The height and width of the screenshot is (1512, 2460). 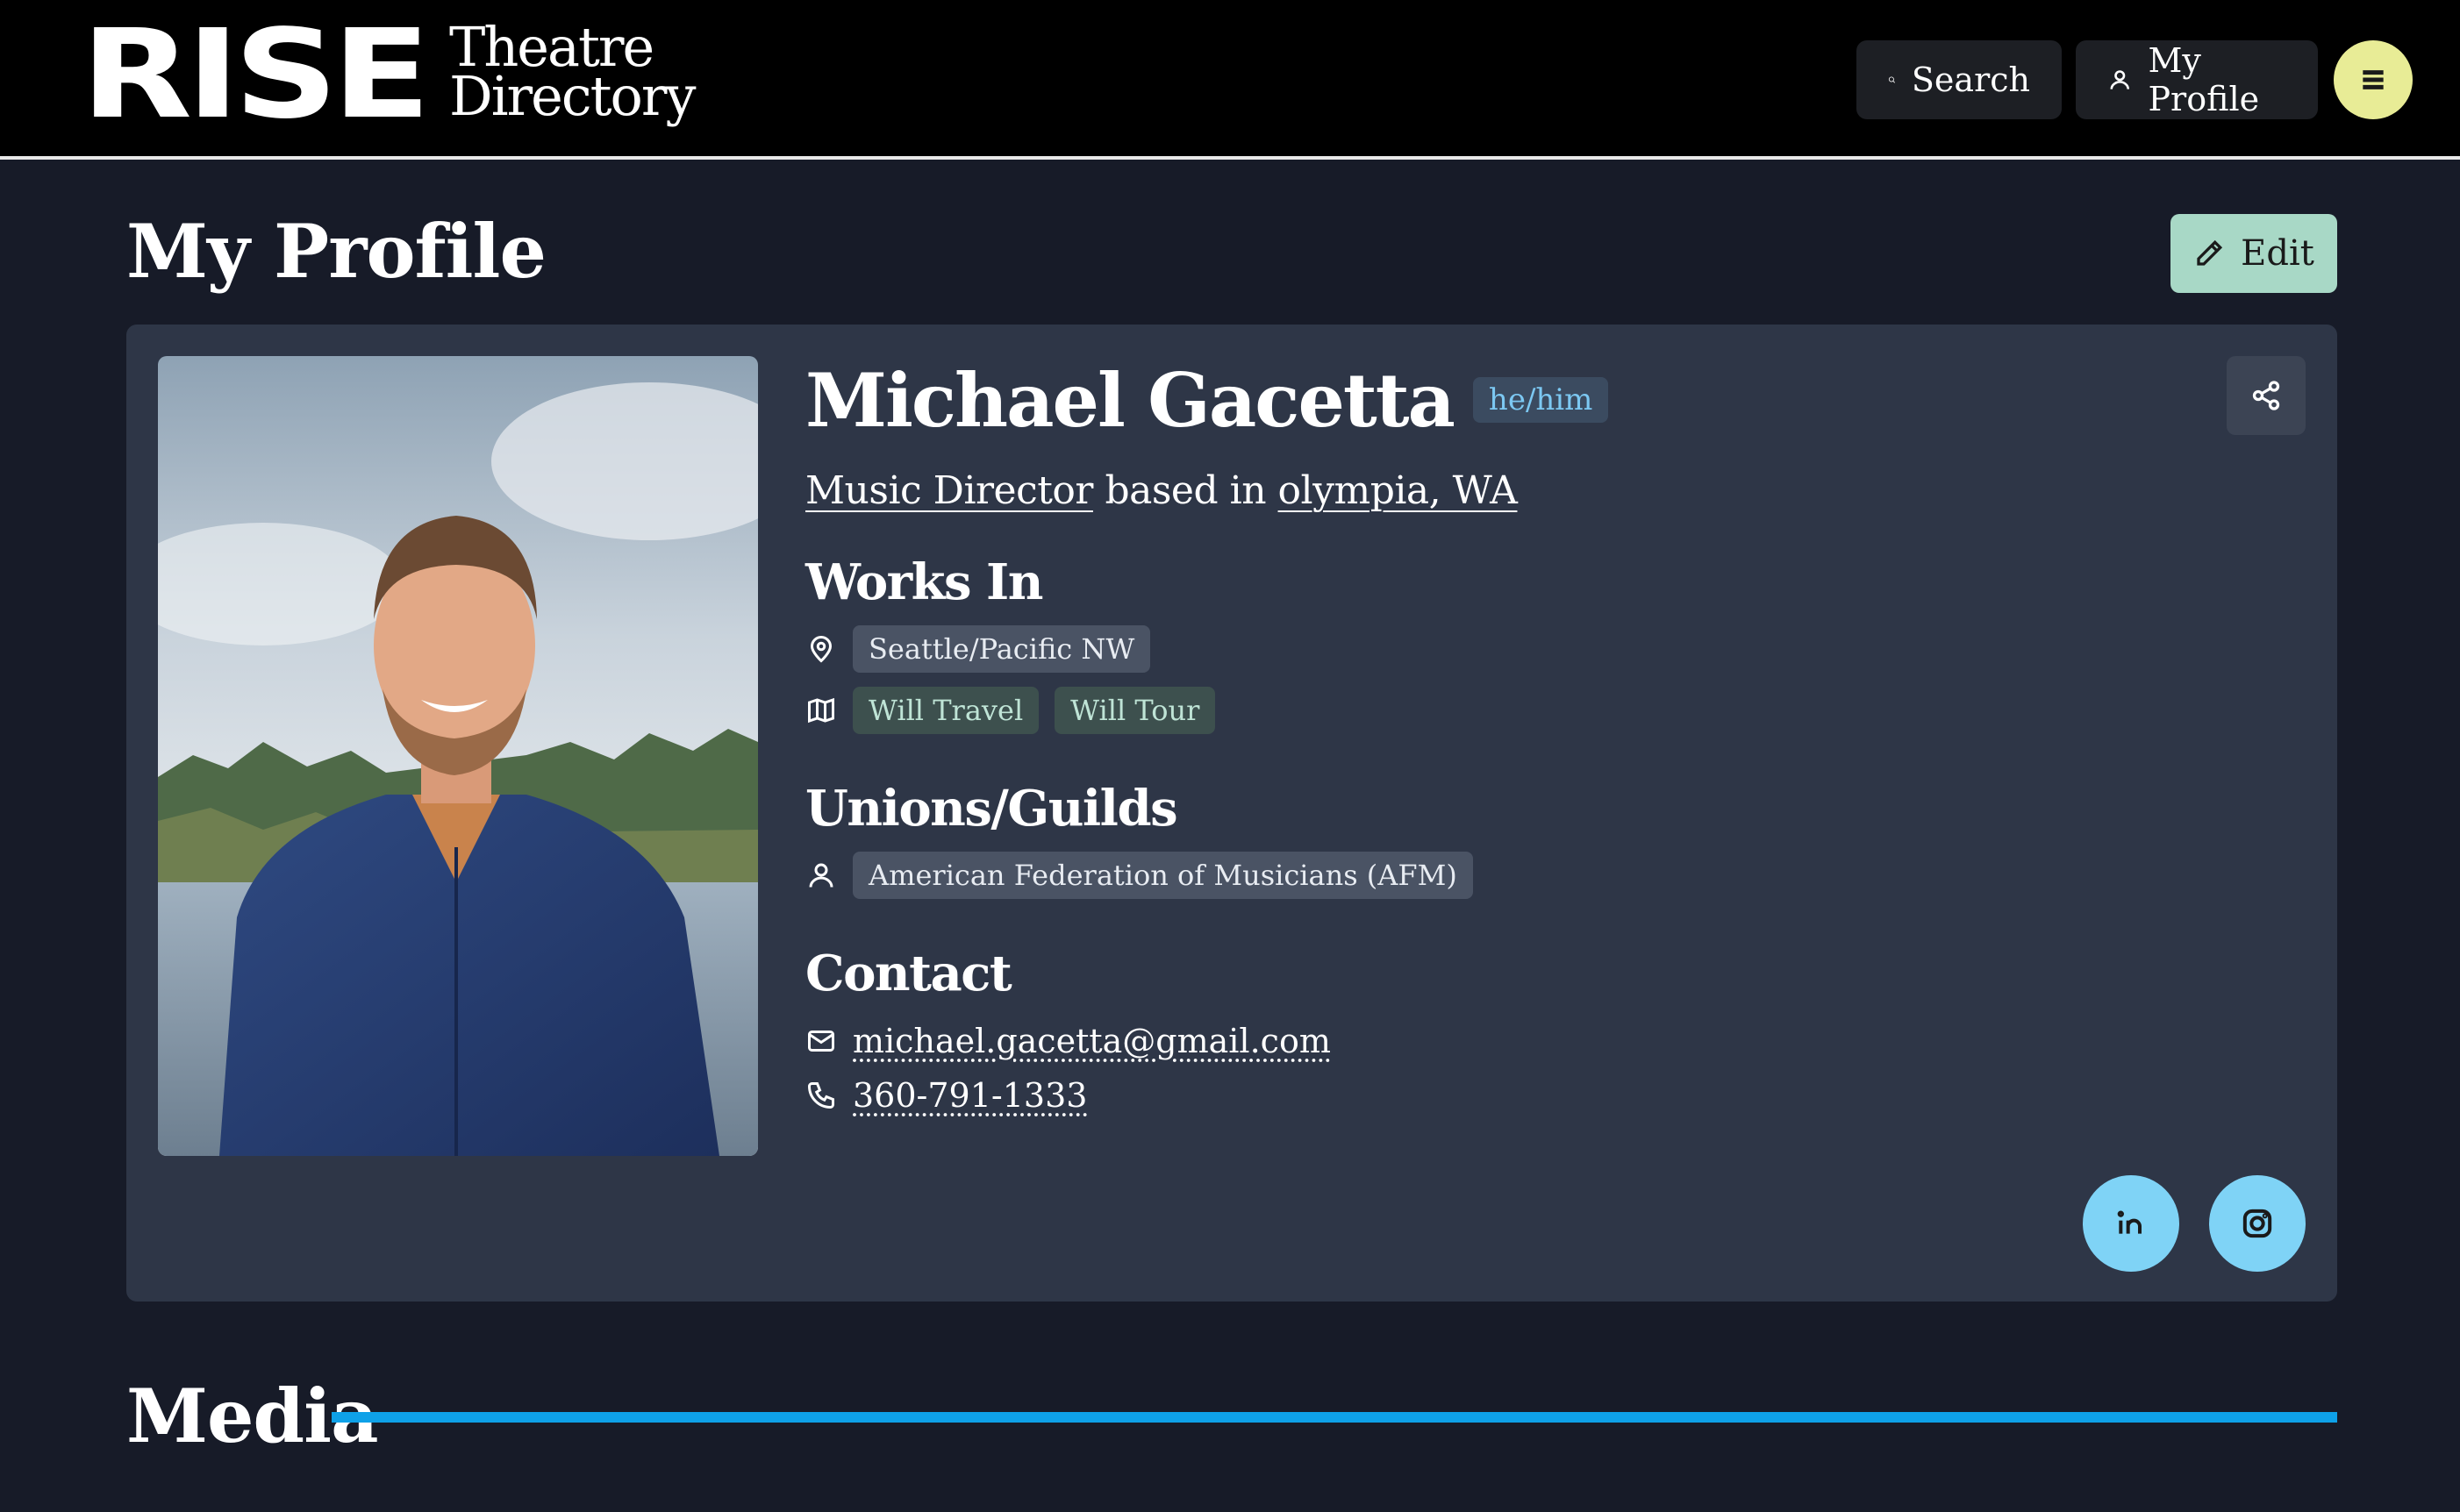 I want to click on search-button: Search, so click(x=1959, y=79).